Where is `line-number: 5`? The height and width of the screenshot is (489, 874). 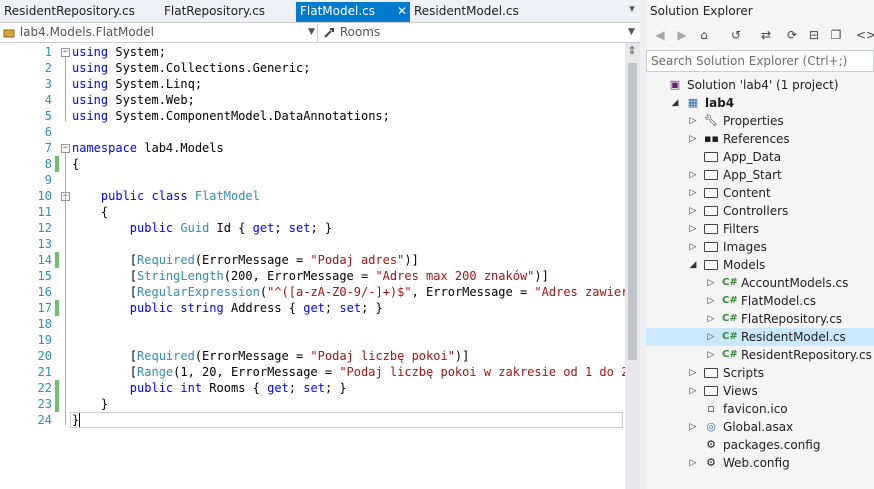 line-number: 5 is located at coordinates (48, 116).